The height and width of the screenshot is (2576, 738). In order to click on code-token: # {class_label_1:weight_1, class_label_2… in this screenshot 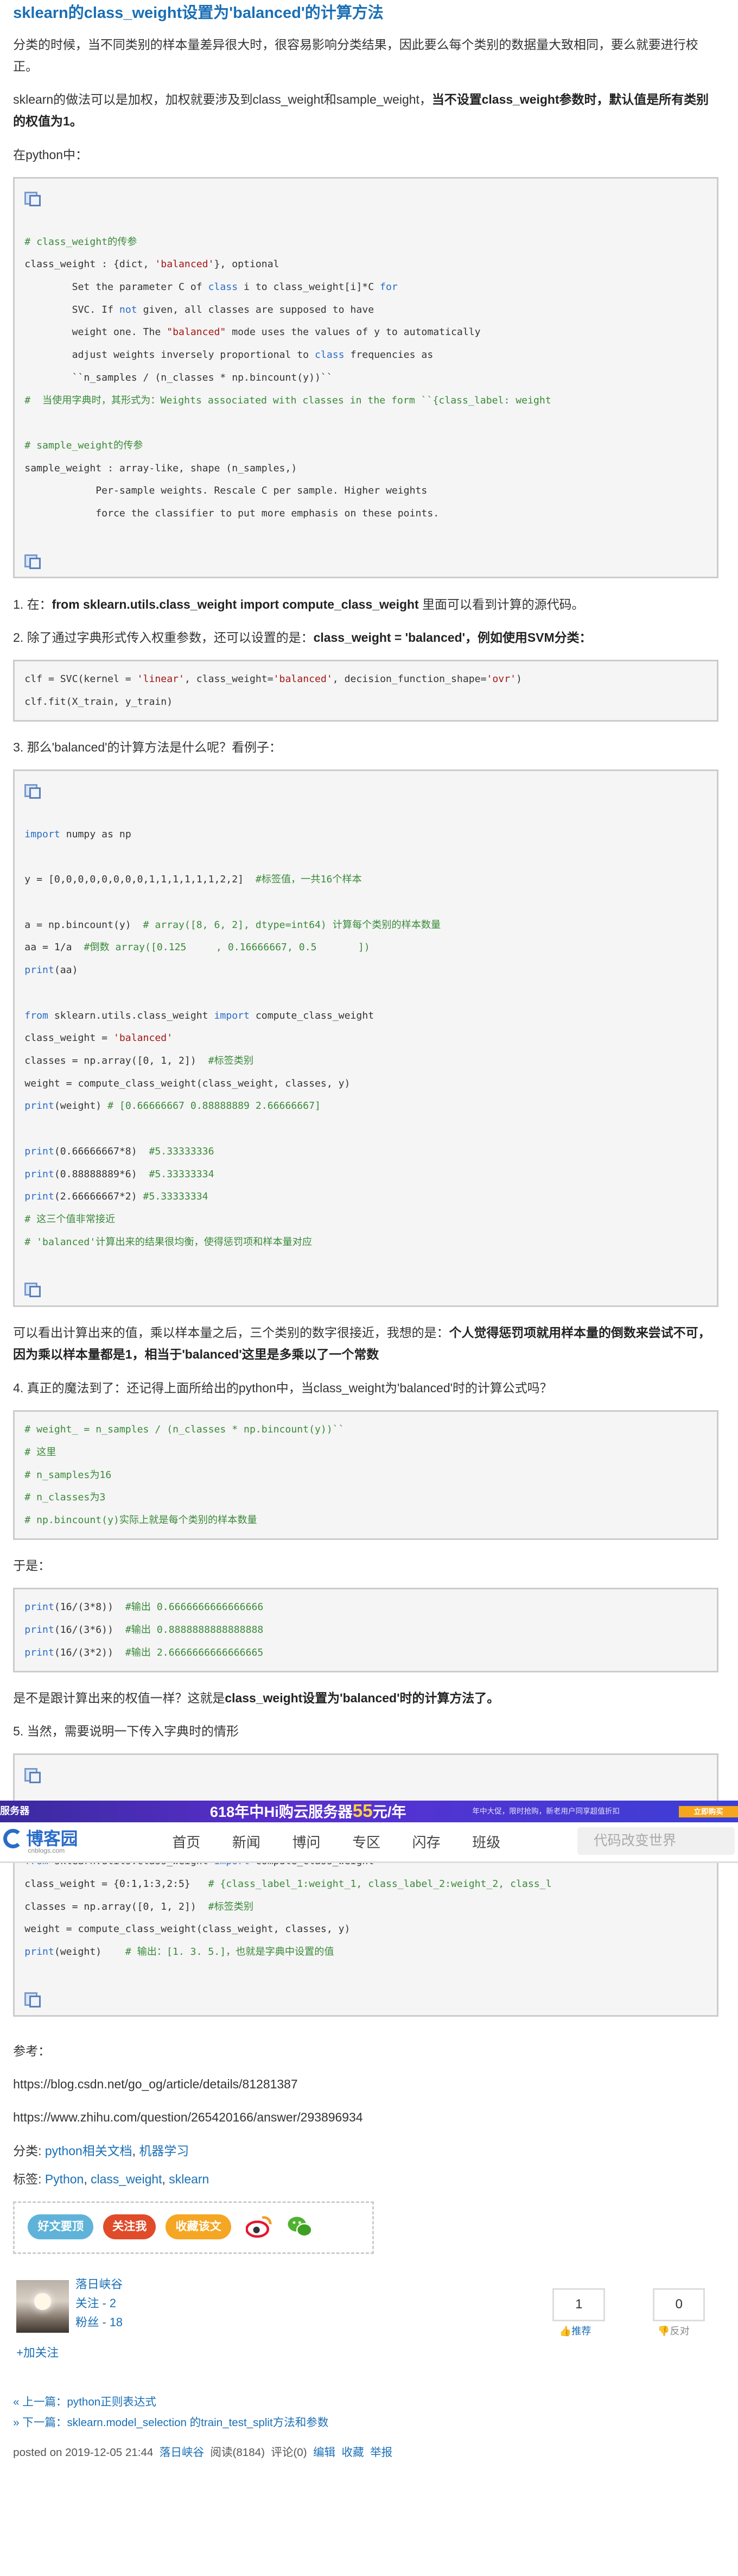, I will do `click(380, 1884)`.